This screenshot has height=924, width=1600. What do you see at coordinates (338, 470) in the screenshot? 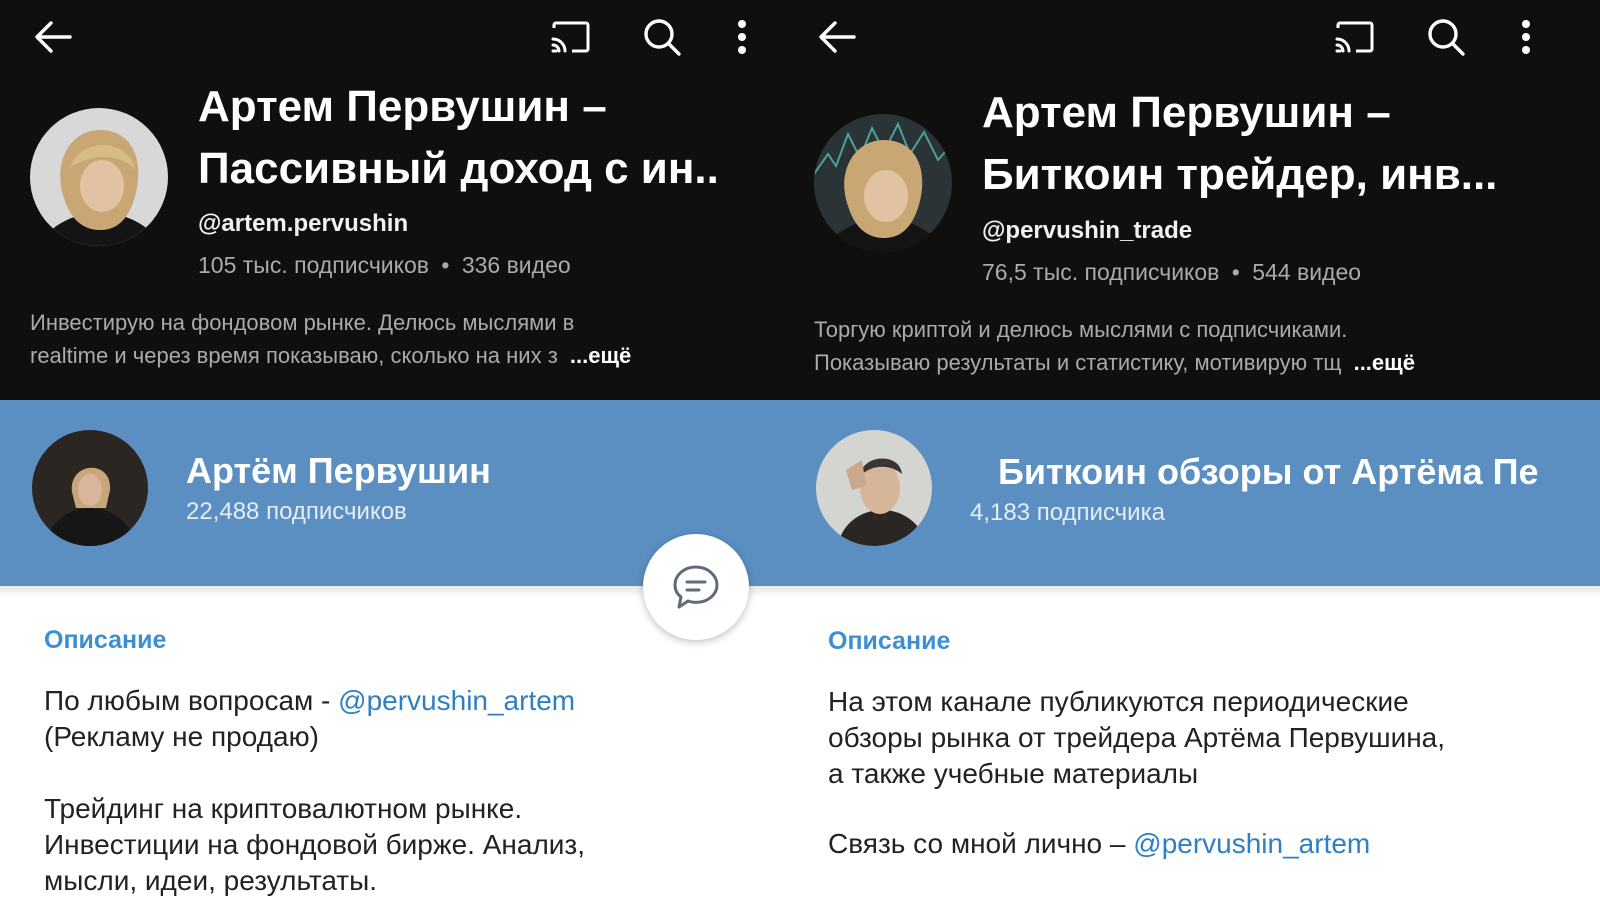
I see `telegram-channel-name: Артём Первушин` at bounding box center [338, 470].